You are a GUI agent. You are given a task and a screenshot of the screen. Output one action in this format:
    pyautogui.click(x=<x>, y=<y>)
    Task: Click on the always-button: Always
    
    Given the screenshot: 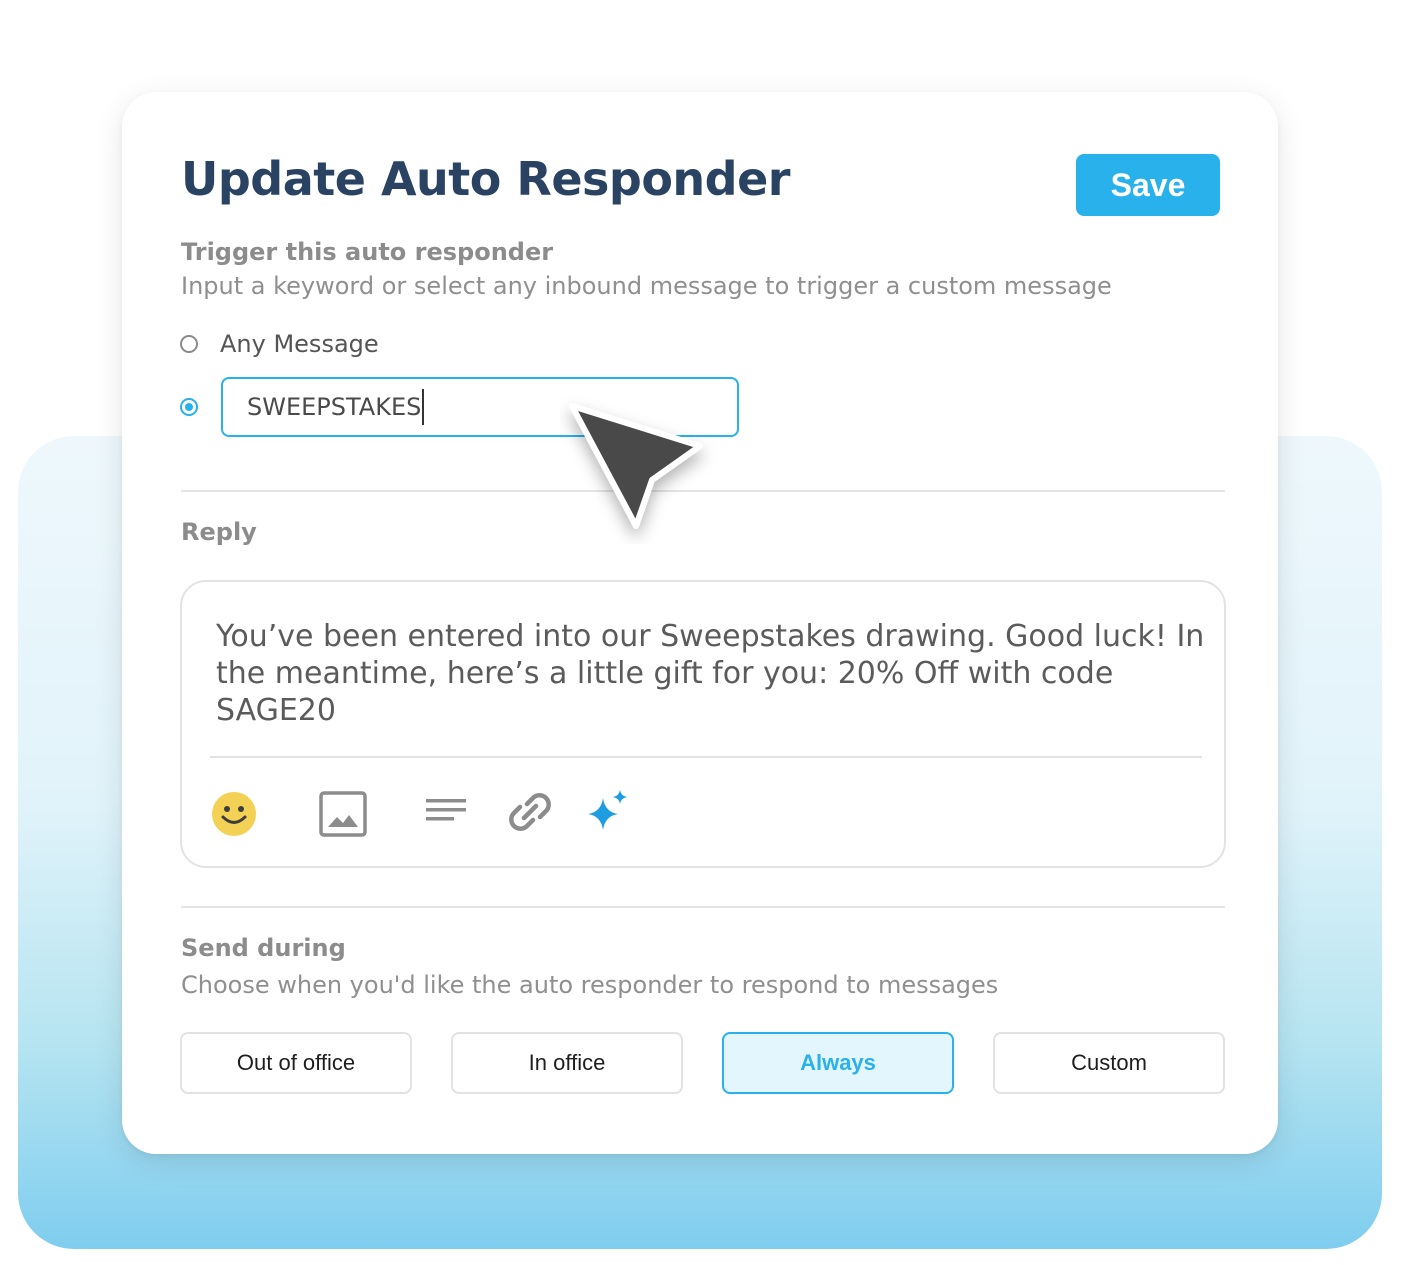 What is the action you would take?
    pyautogui.click(x=838, y=1063)
    